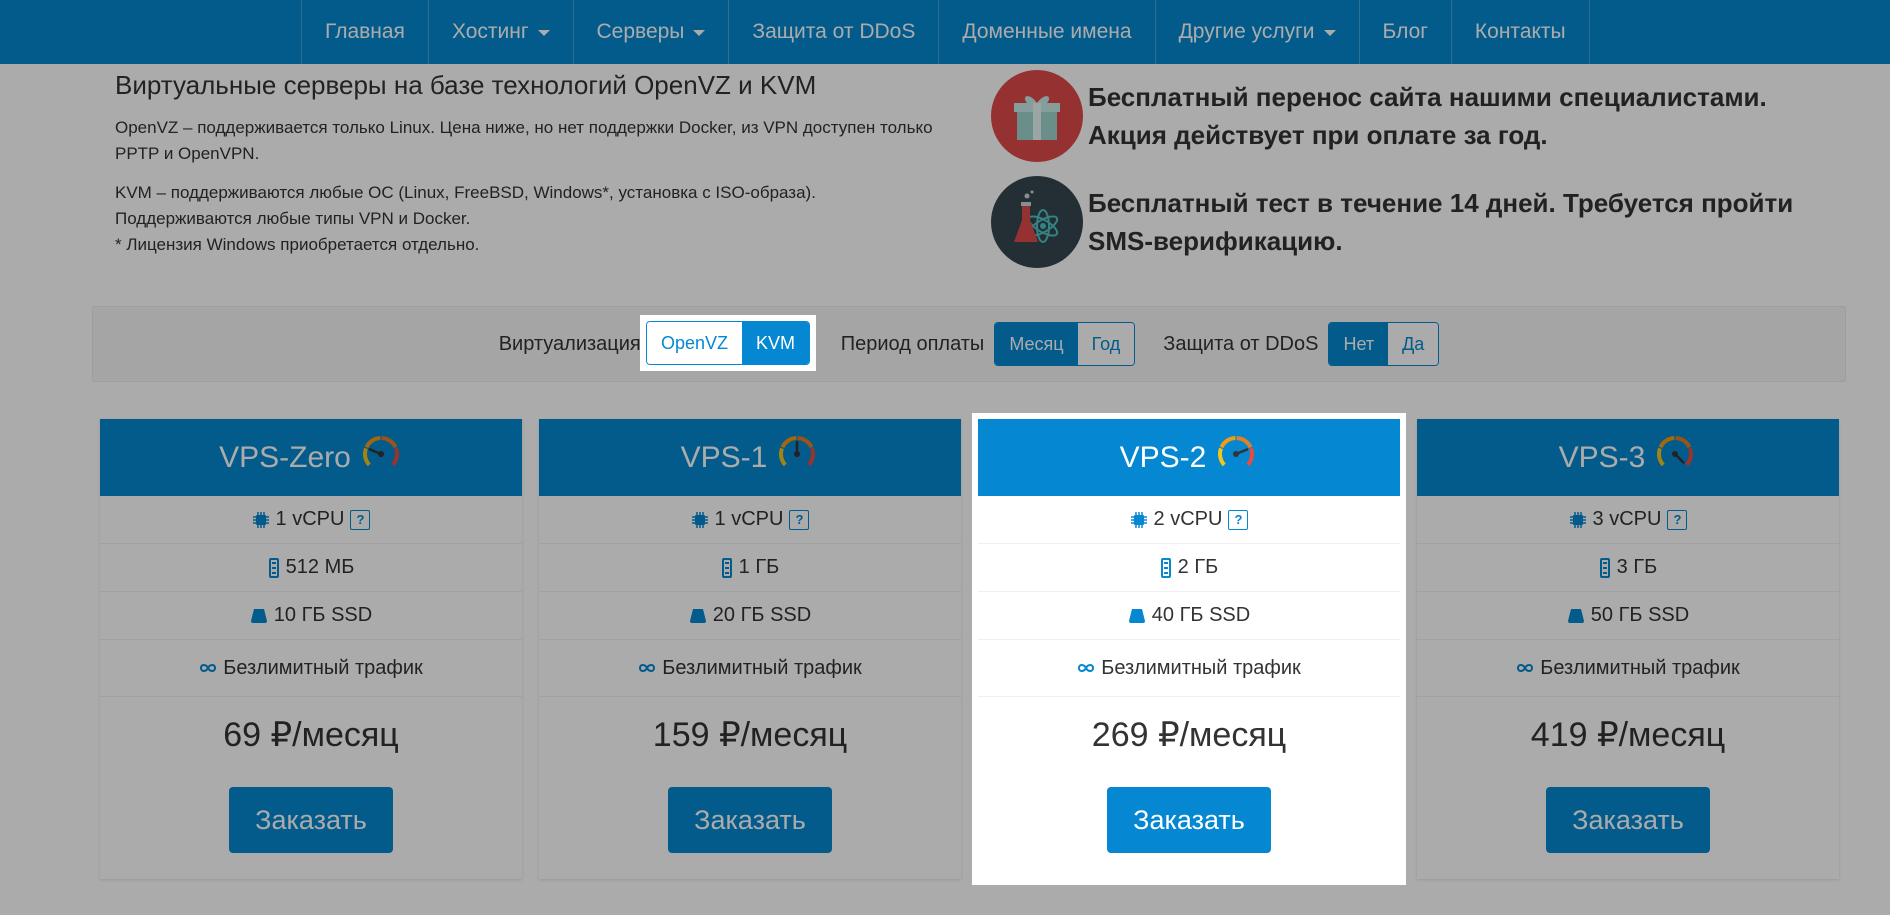 This screenshot has height=915, width=1890. Describe the element at coordinates (724, 457) in the screenshot. I see `plan-name: VPS-1` at that location.